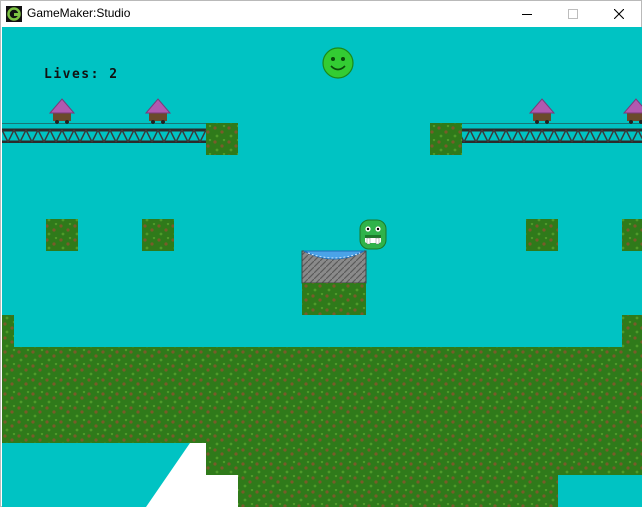 Image resolution: width=642 pixels, height=507 pixels. What do you see at coordinates (334, 267) in the screenshot?
I see `trampoline` at bounding box center [334, 267].